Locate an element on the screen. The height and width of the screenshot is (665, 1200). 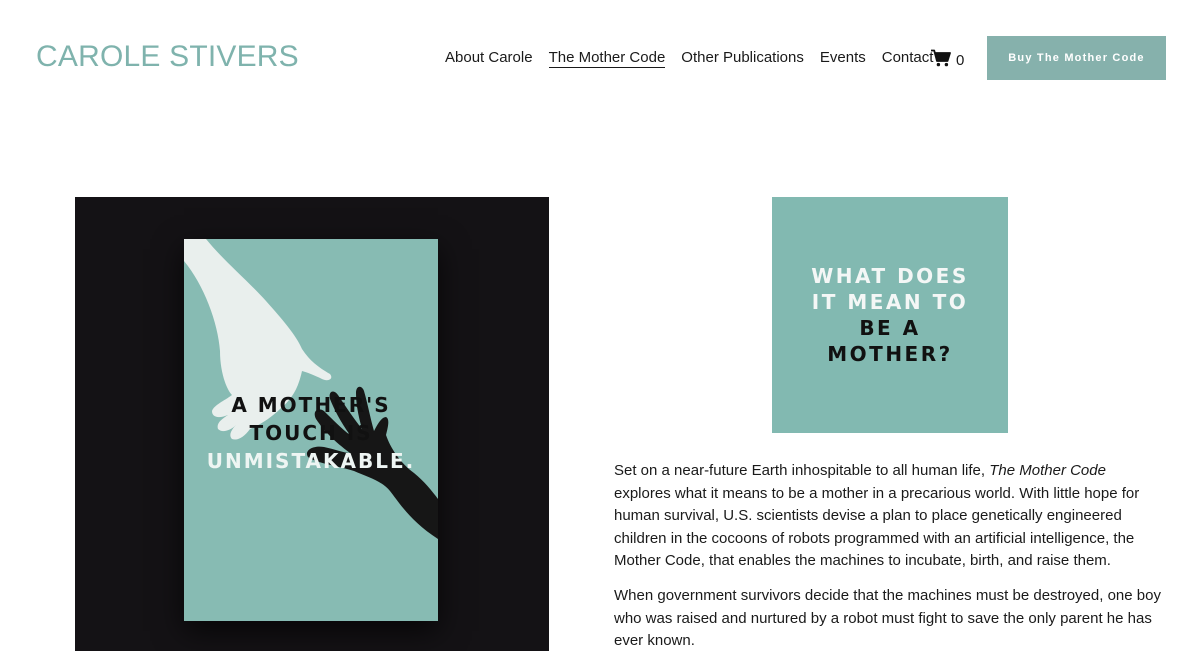
nav-about-carole: About Carole is located at coordinates (489, 58).